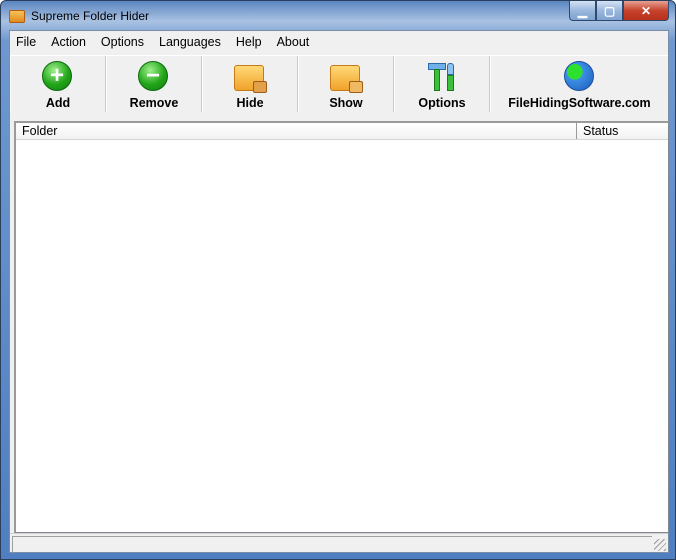 This screenshot has height=560, width=676. I want to click on remove-button: − Remove, so click(154, 84).